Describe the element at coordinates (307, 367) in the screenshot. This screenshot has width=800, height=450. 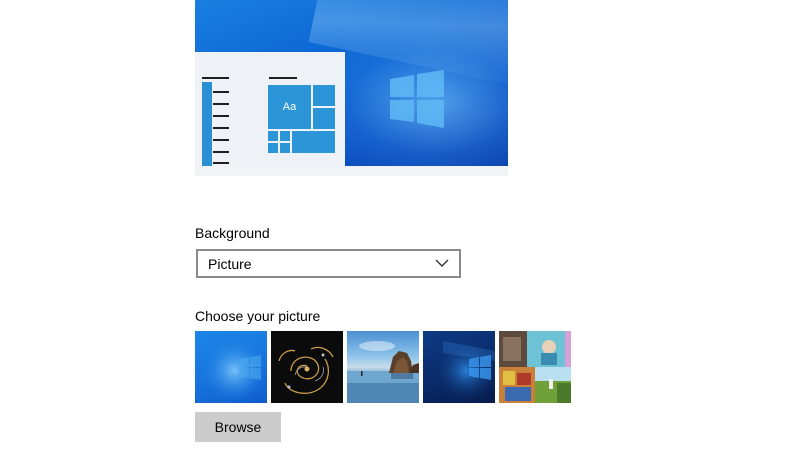
I see `thumbnail-dark-swirl` at that location.